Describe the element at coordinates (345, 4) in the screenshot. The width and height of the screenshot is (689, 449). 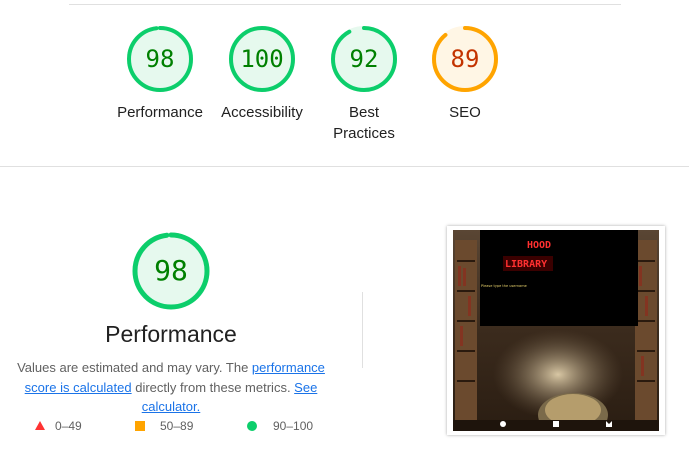
I see `top-divider` at that location.